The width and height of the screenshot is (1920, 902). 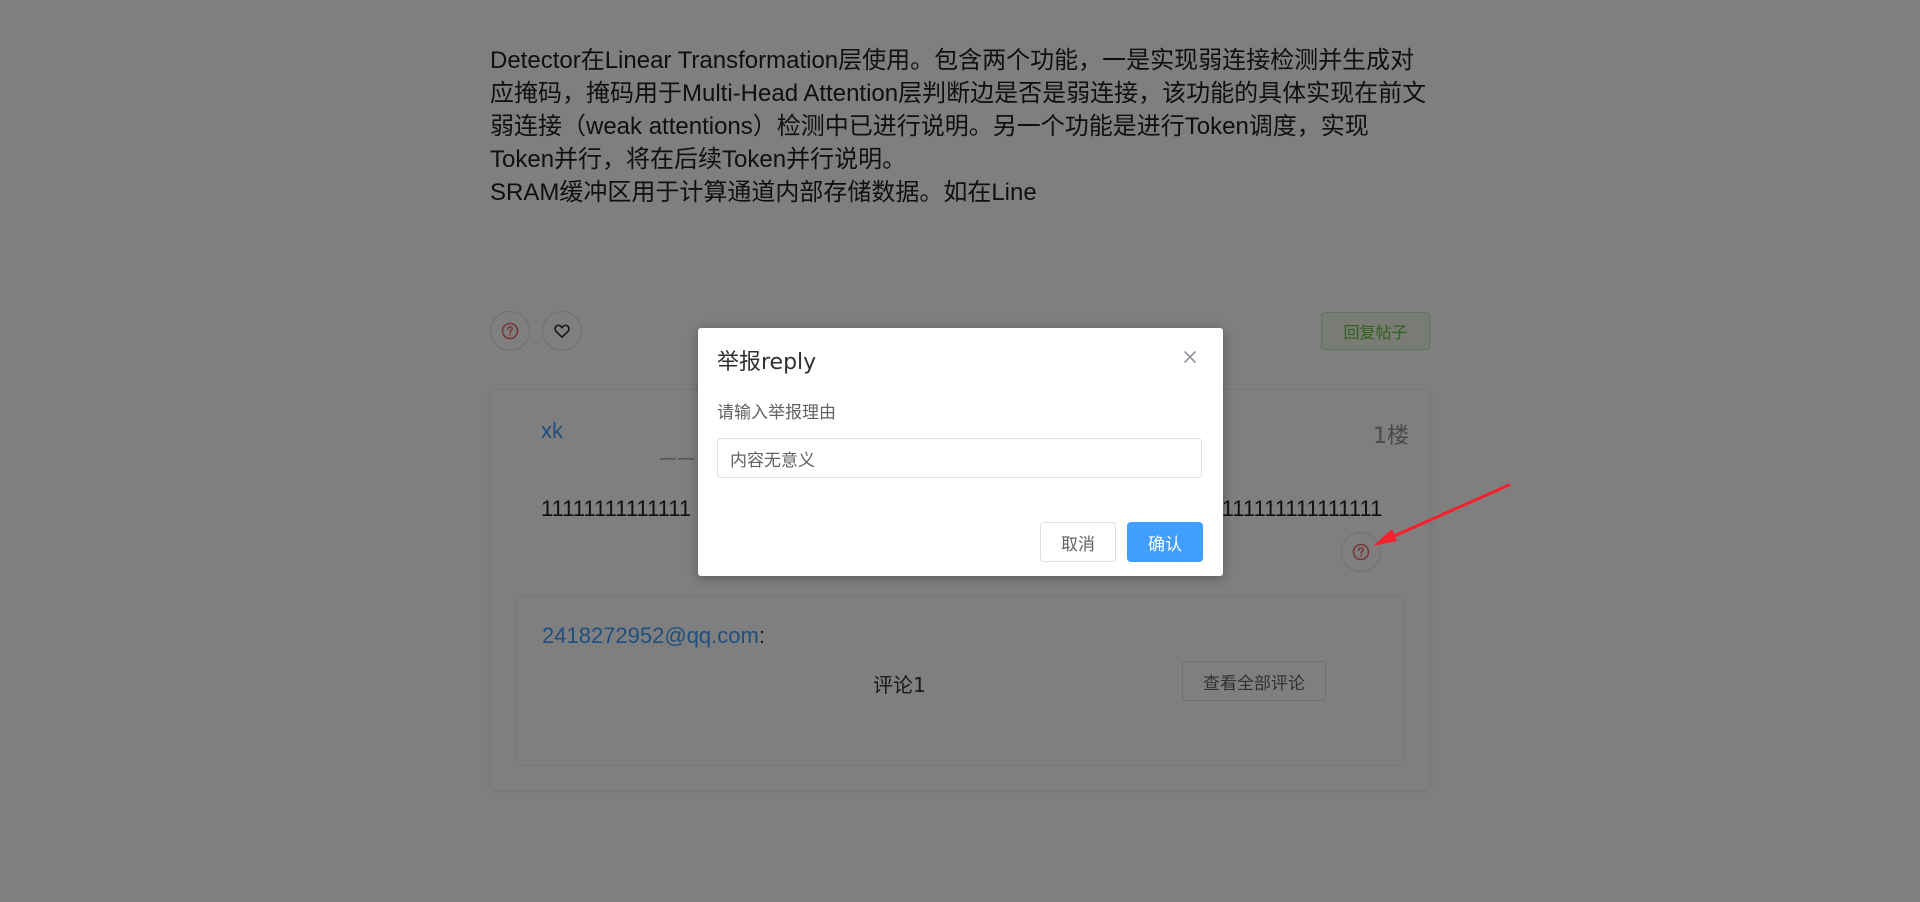 I want to click on close-icon, so click(x=1190, y=357).